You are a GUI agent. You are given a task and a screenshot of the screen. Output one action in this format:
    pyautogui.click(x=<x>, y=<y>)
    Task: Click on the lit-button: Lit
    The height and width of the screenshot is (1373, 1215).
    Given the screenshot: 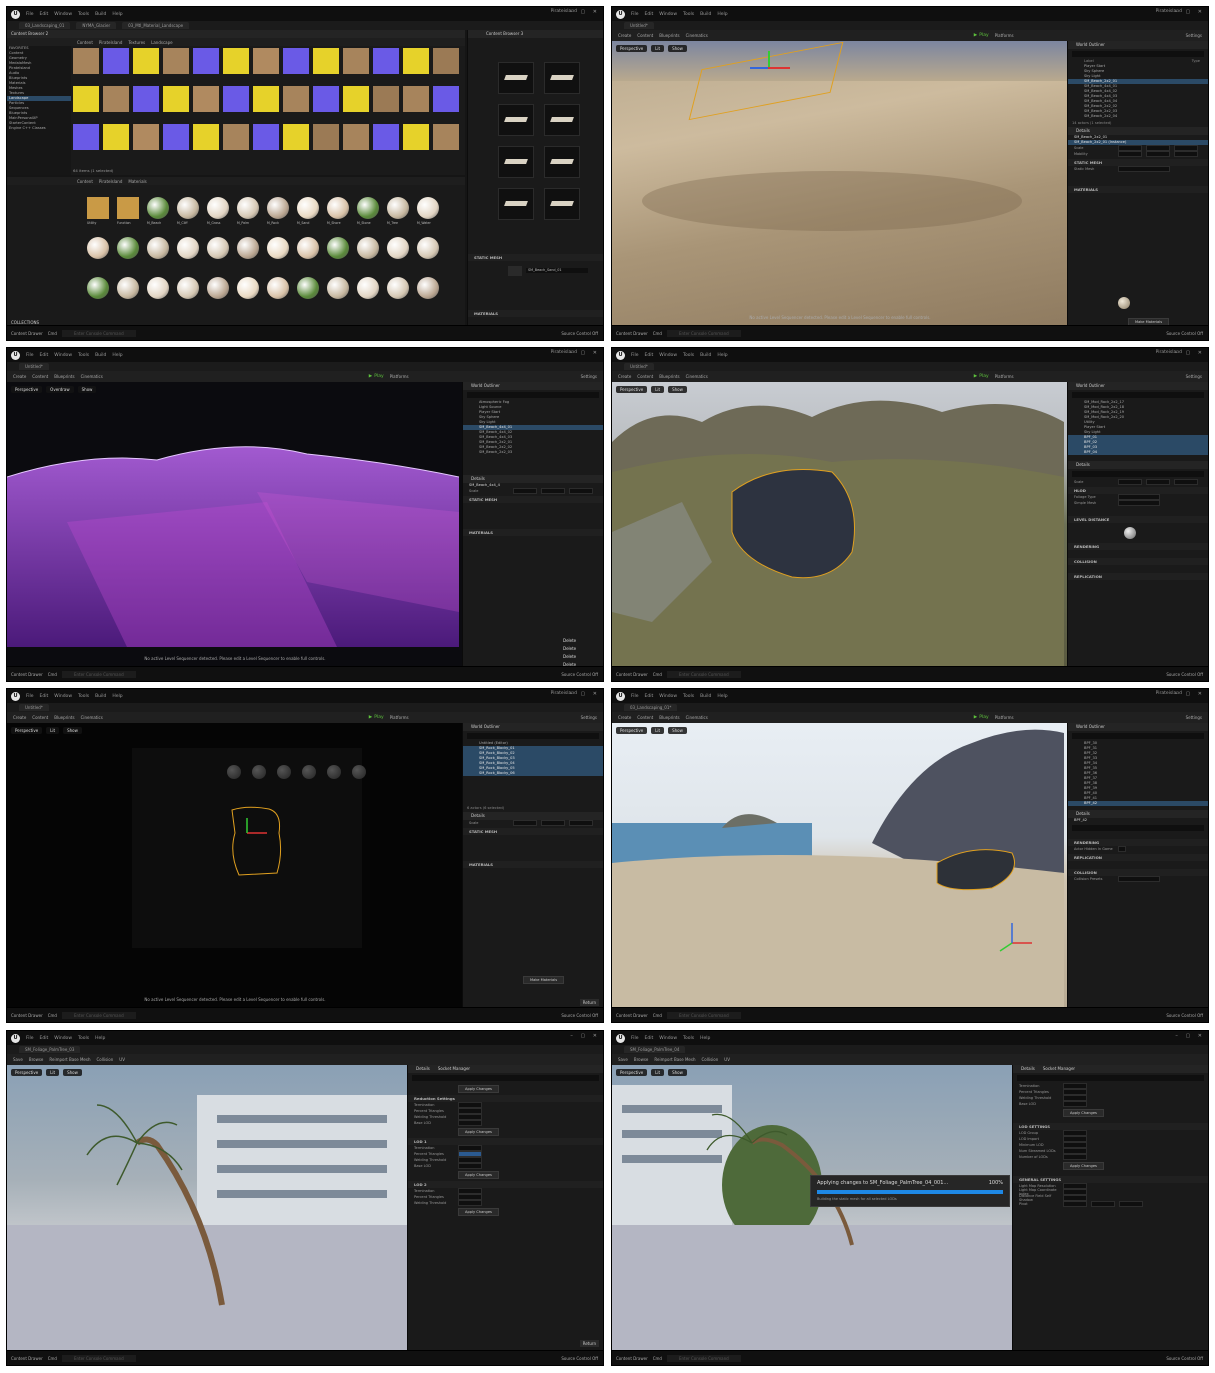 What is the action you would take?
    pyautogui.click(x=658, y=389)
    